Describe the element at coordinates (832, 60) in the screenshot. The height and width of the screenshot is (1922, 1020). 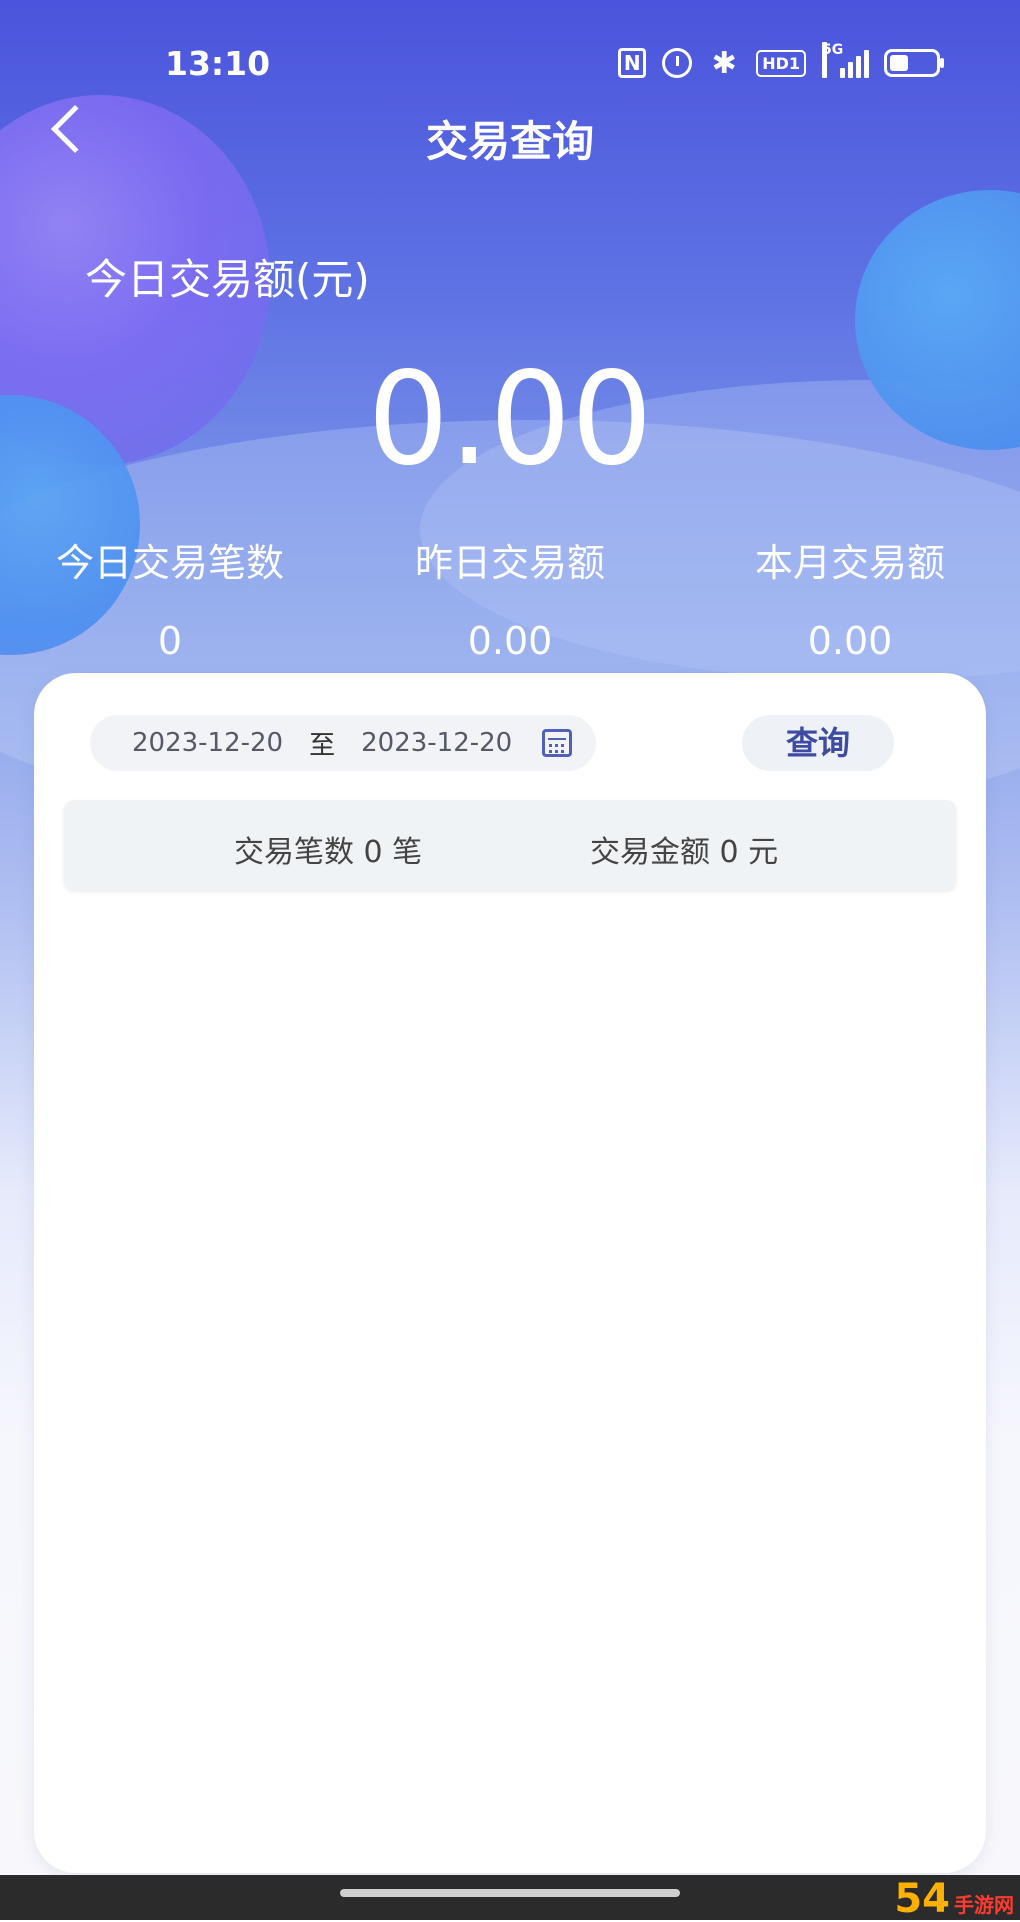
I see `network-type: 5G` at that location.